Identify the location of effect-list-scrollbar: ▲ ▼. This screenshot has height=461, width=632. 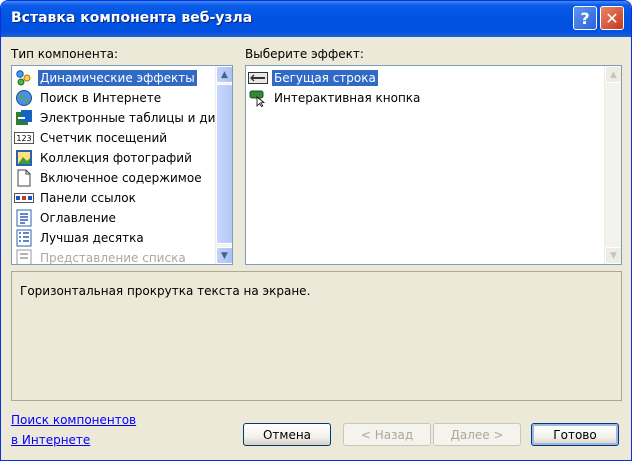
(612, 165).